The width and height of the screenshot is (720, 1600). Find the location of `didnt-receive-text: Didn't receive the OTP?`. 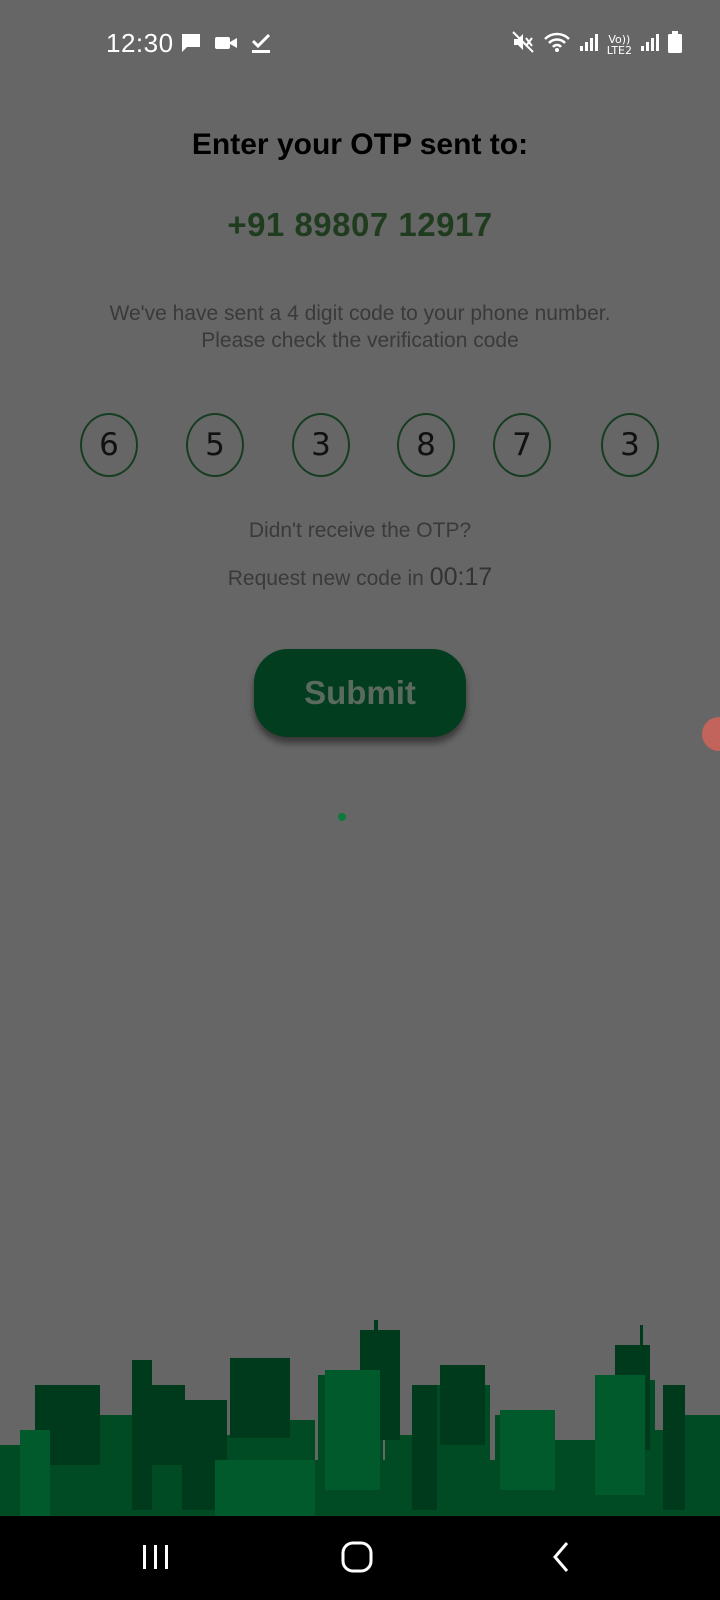

didnt-receive-text: Didn't receive the OTP? is located at coordinates (360, 530).